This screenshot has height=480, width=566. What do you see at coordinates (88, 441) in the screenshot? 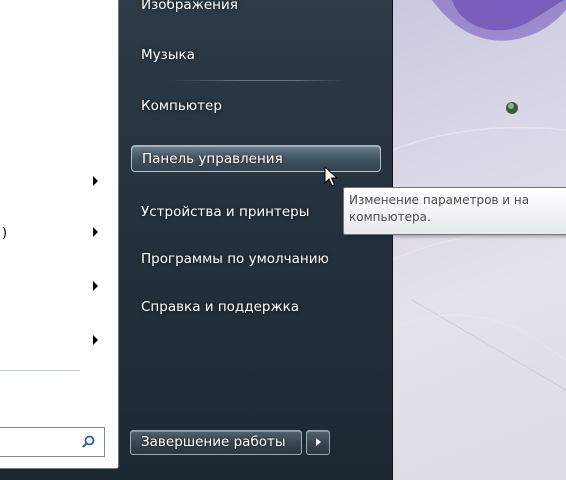
I see `search-icon` at bounding box center [88, 441].